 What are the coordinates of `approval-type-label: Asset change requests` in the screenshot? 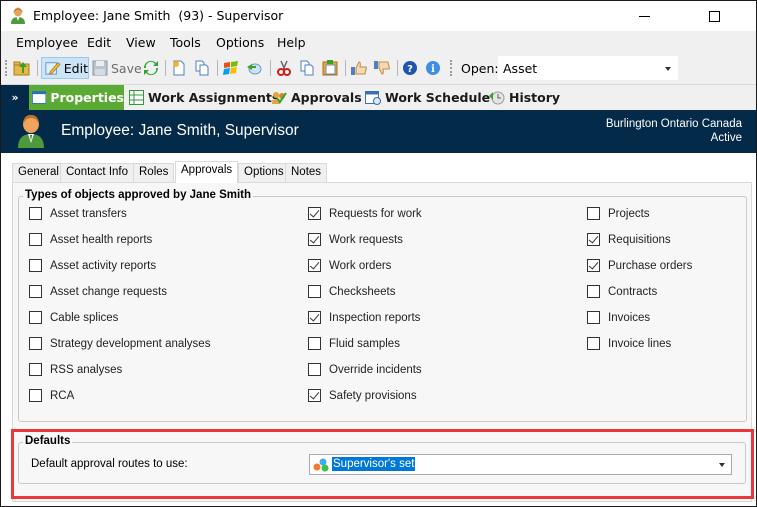 It's located at (108, 291).